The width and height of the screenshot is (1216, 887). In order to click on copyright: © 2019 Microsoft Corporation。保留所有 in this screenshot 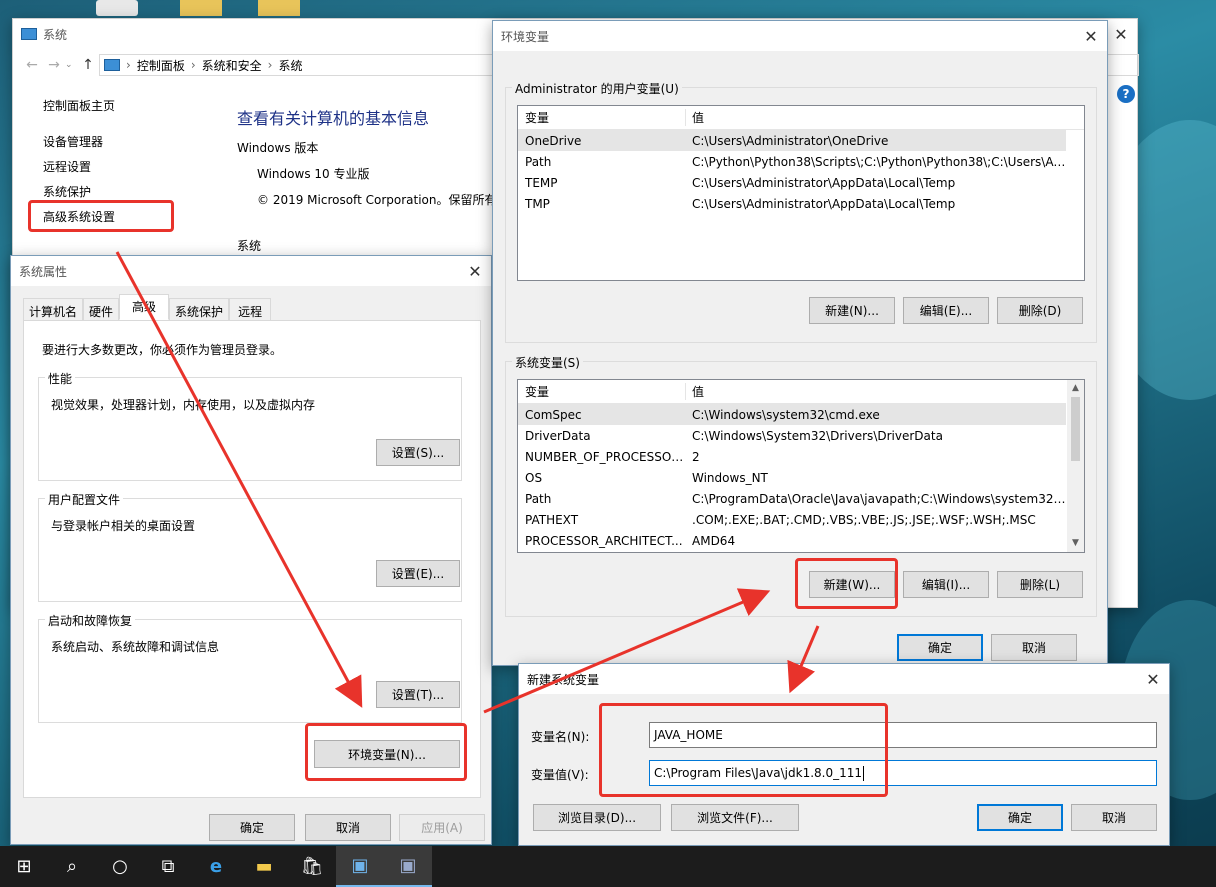, I will do `click(377, 200)`.